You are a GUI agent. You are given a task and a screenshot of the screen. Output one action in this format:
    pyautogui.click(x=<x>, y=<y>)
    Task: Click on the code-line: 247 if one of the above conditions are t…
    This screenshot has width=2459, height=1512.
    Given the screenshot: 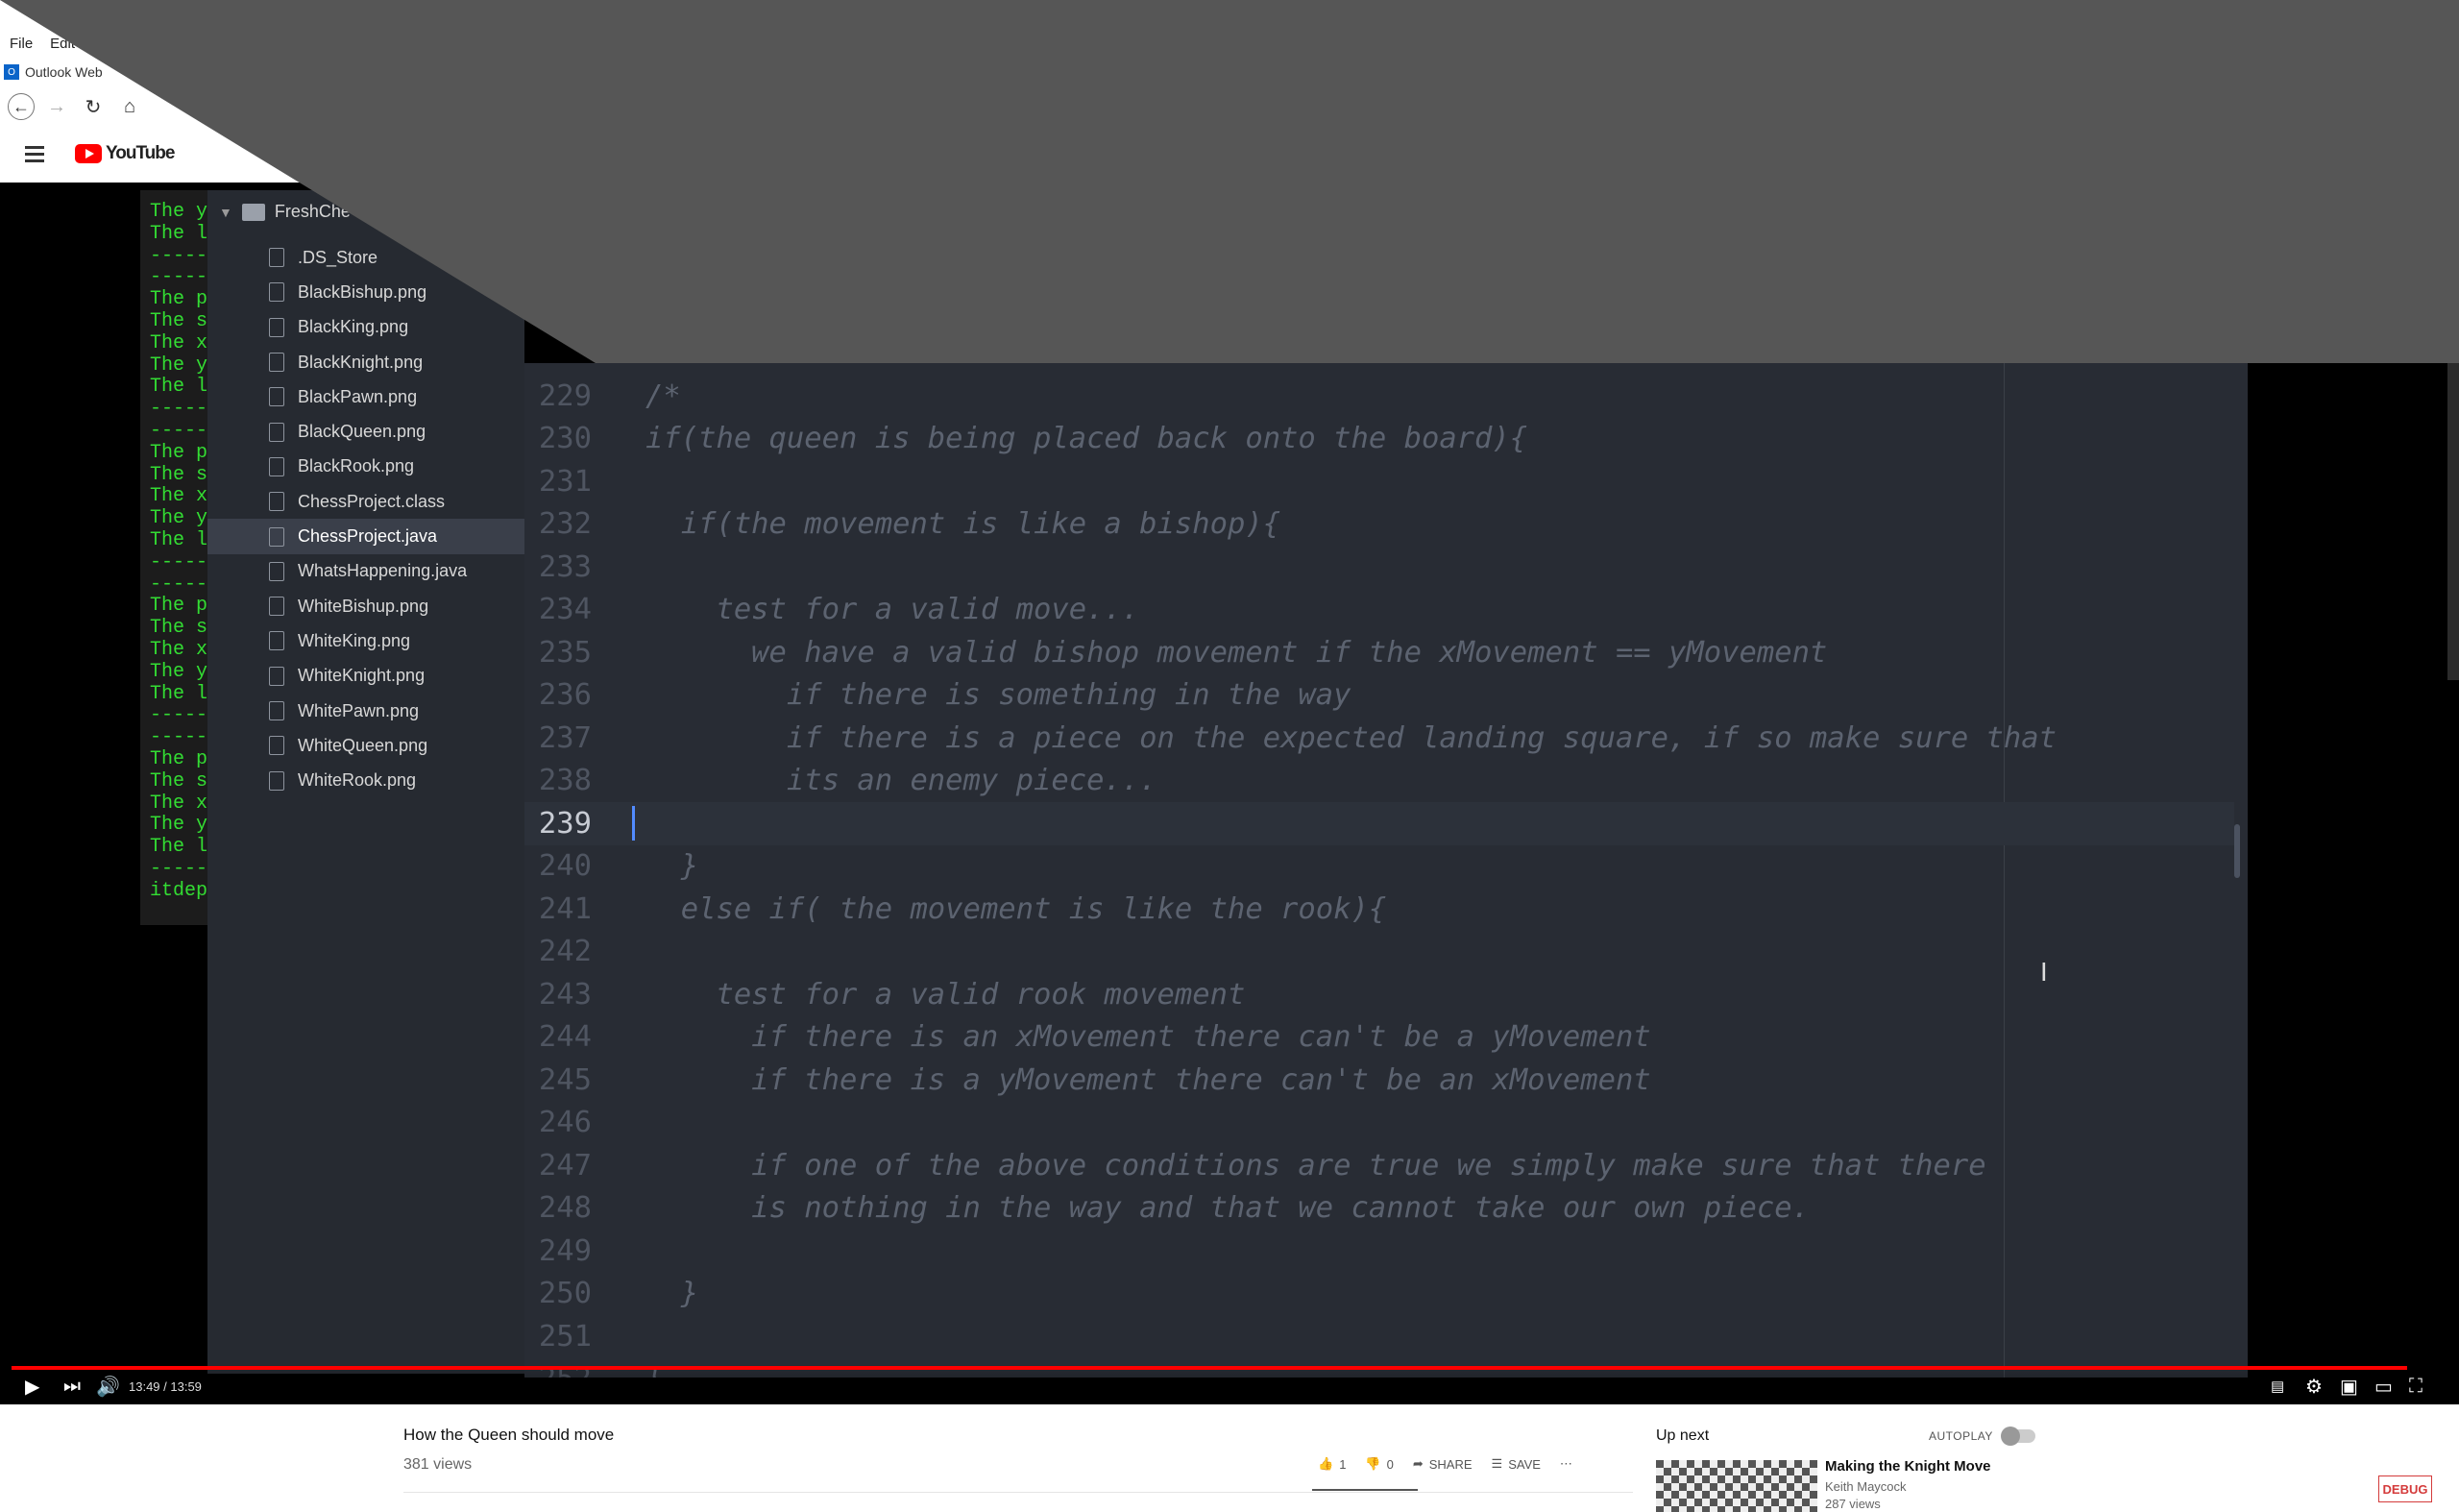 What is the action you would take?
    pyautogui.click(x=1379, y=1165)
    